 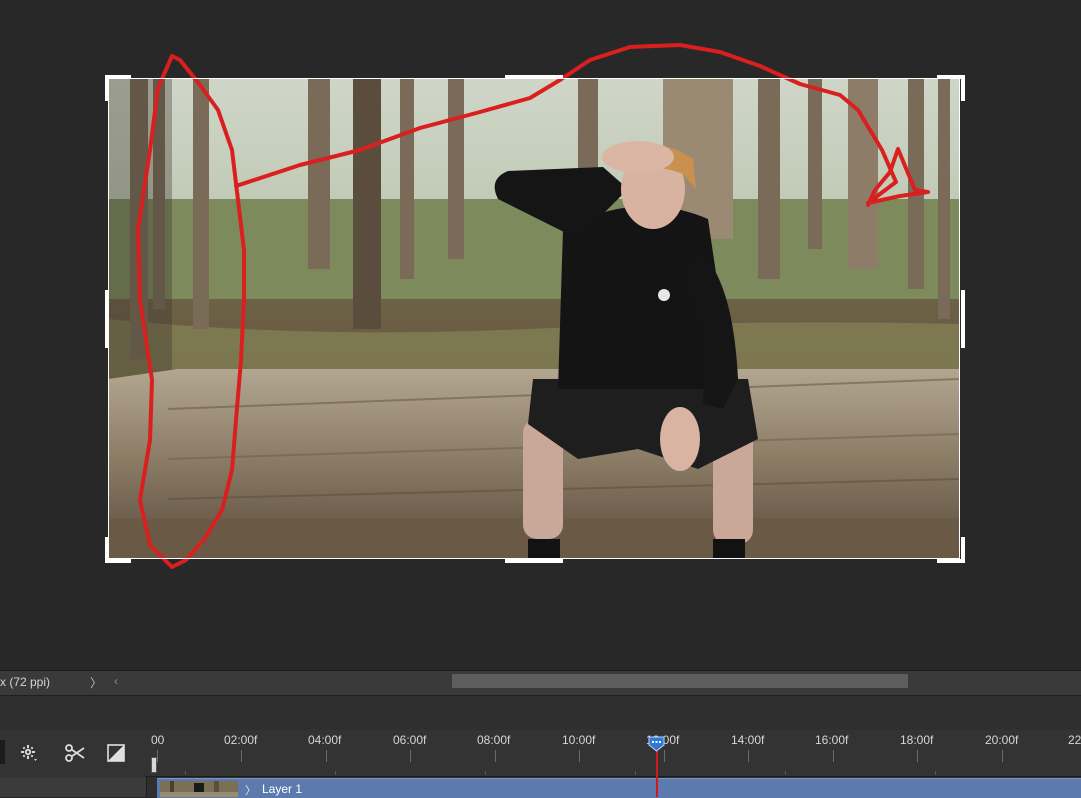 I want to click on ruler-label: 14:00f, so click(x=748, y=740).